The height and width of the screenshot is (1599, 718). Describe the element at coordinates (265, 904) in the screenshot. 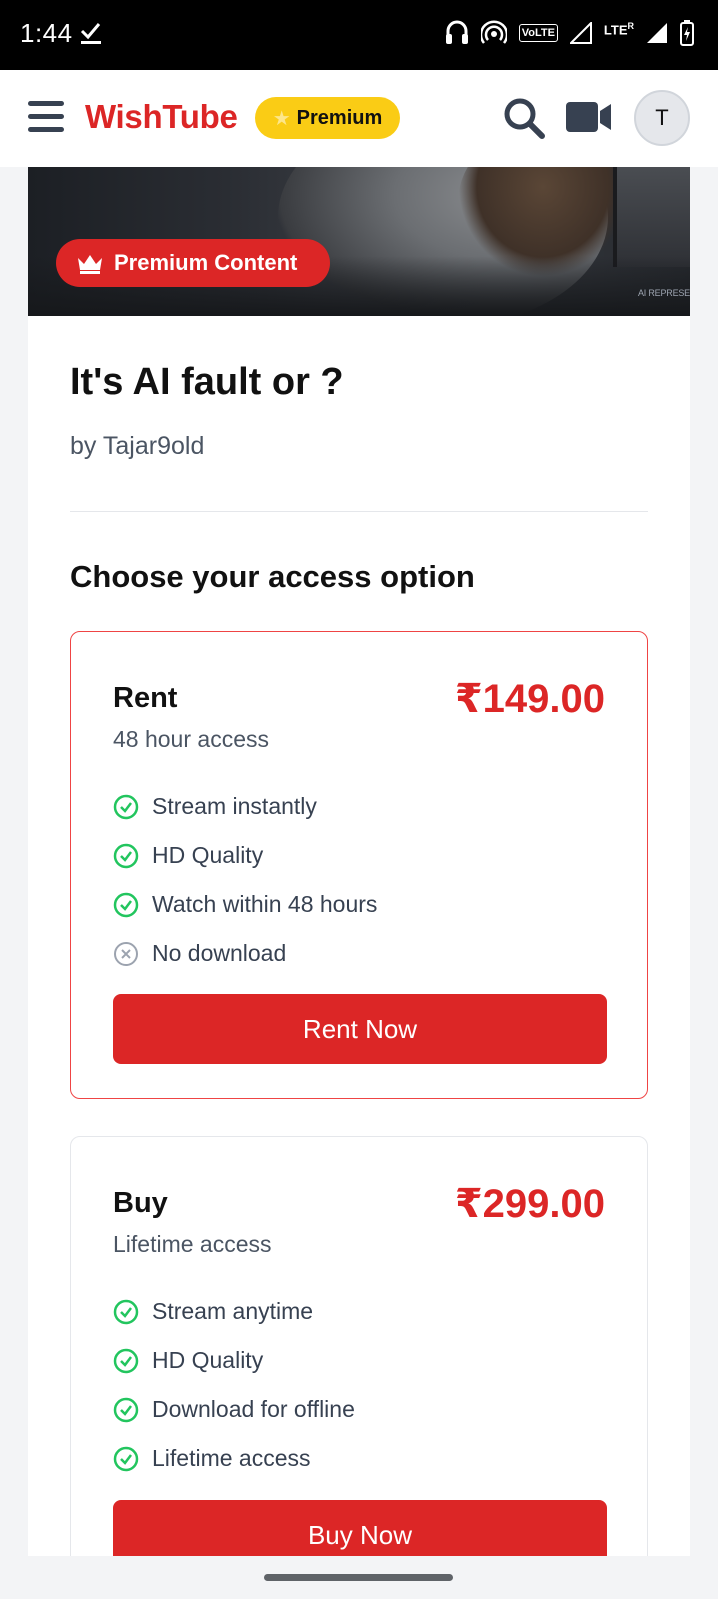

I see `feature-label: Watch within 48 hours` at that location.